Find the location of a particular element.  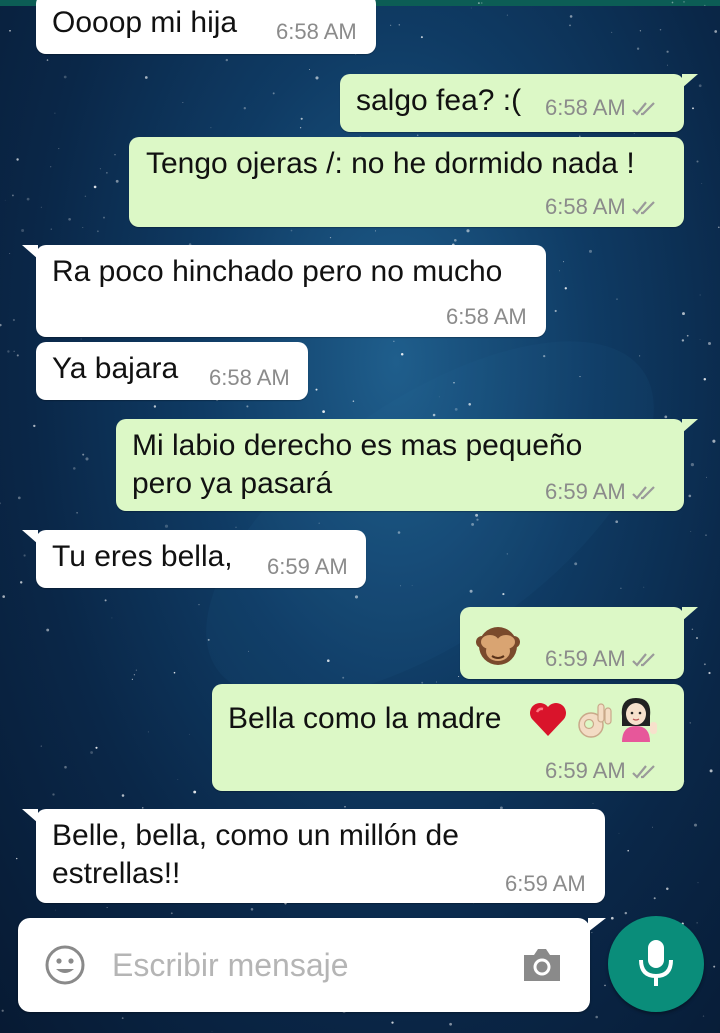

message-incoming: Oooop mi hija 6:58 AM is located at coordinates (206, 27).